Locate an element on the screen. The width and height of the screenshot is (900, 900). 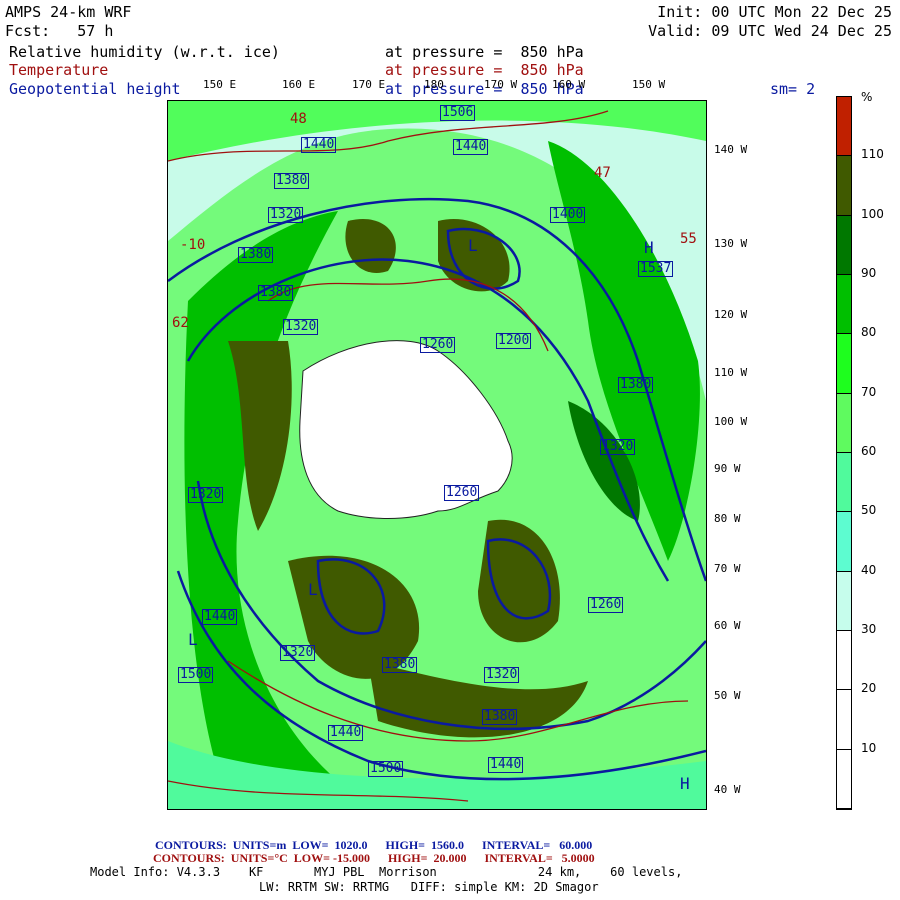
lon-label-right: 120 W is located at coordinates (731, 314).